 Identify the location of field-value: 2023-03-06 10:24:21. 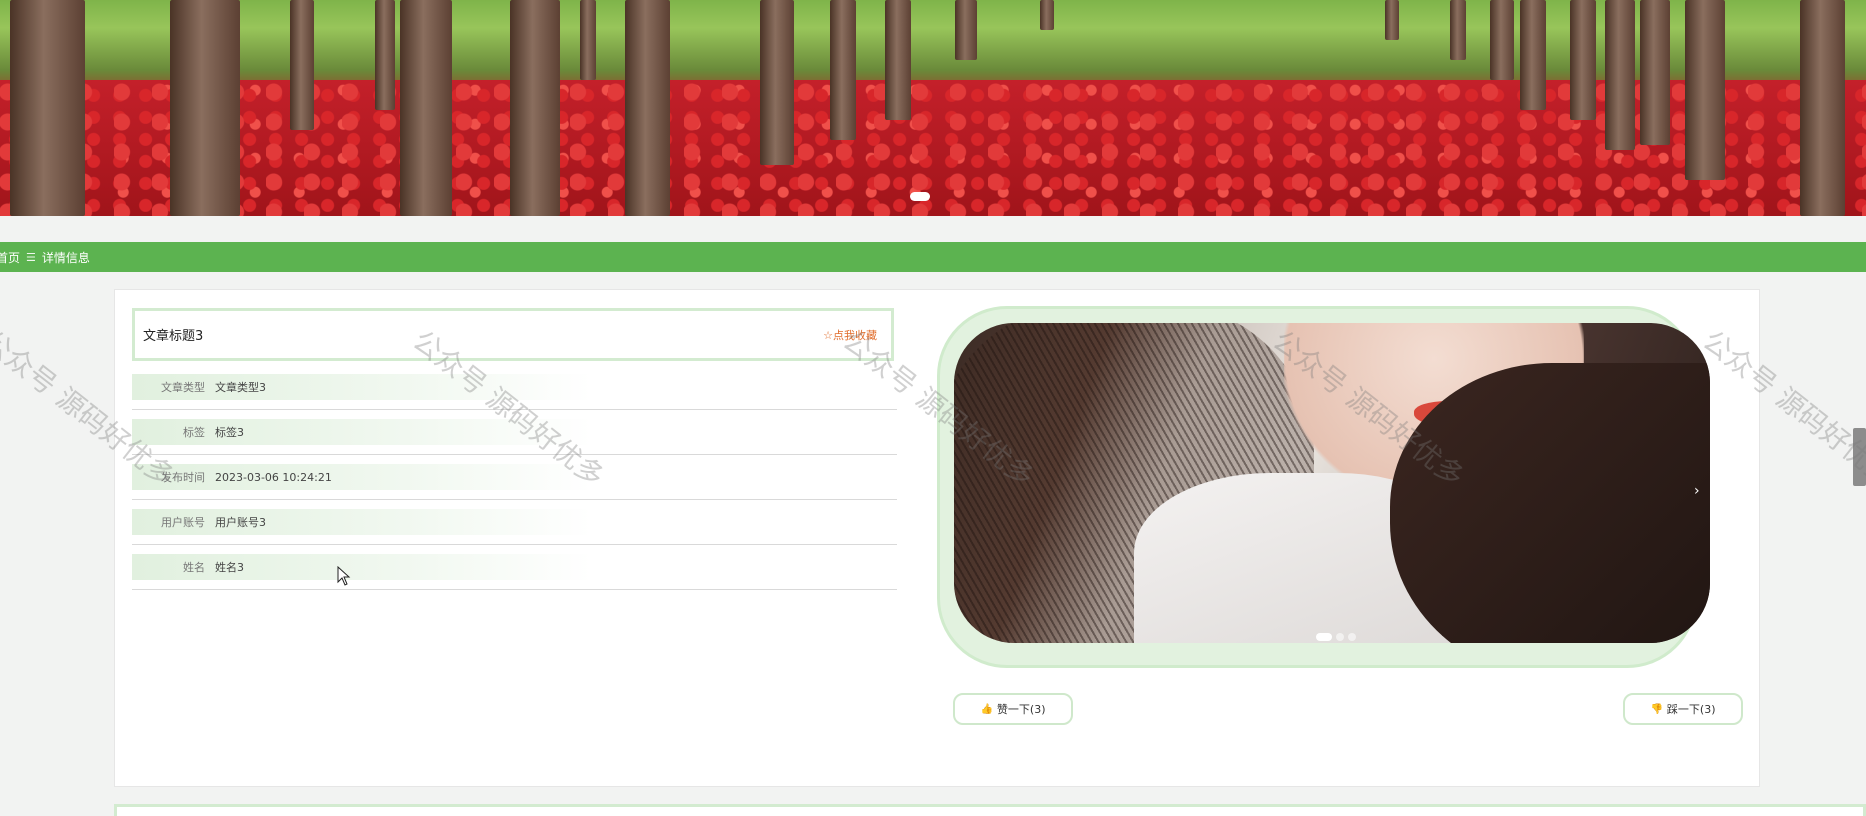
(273, 477).